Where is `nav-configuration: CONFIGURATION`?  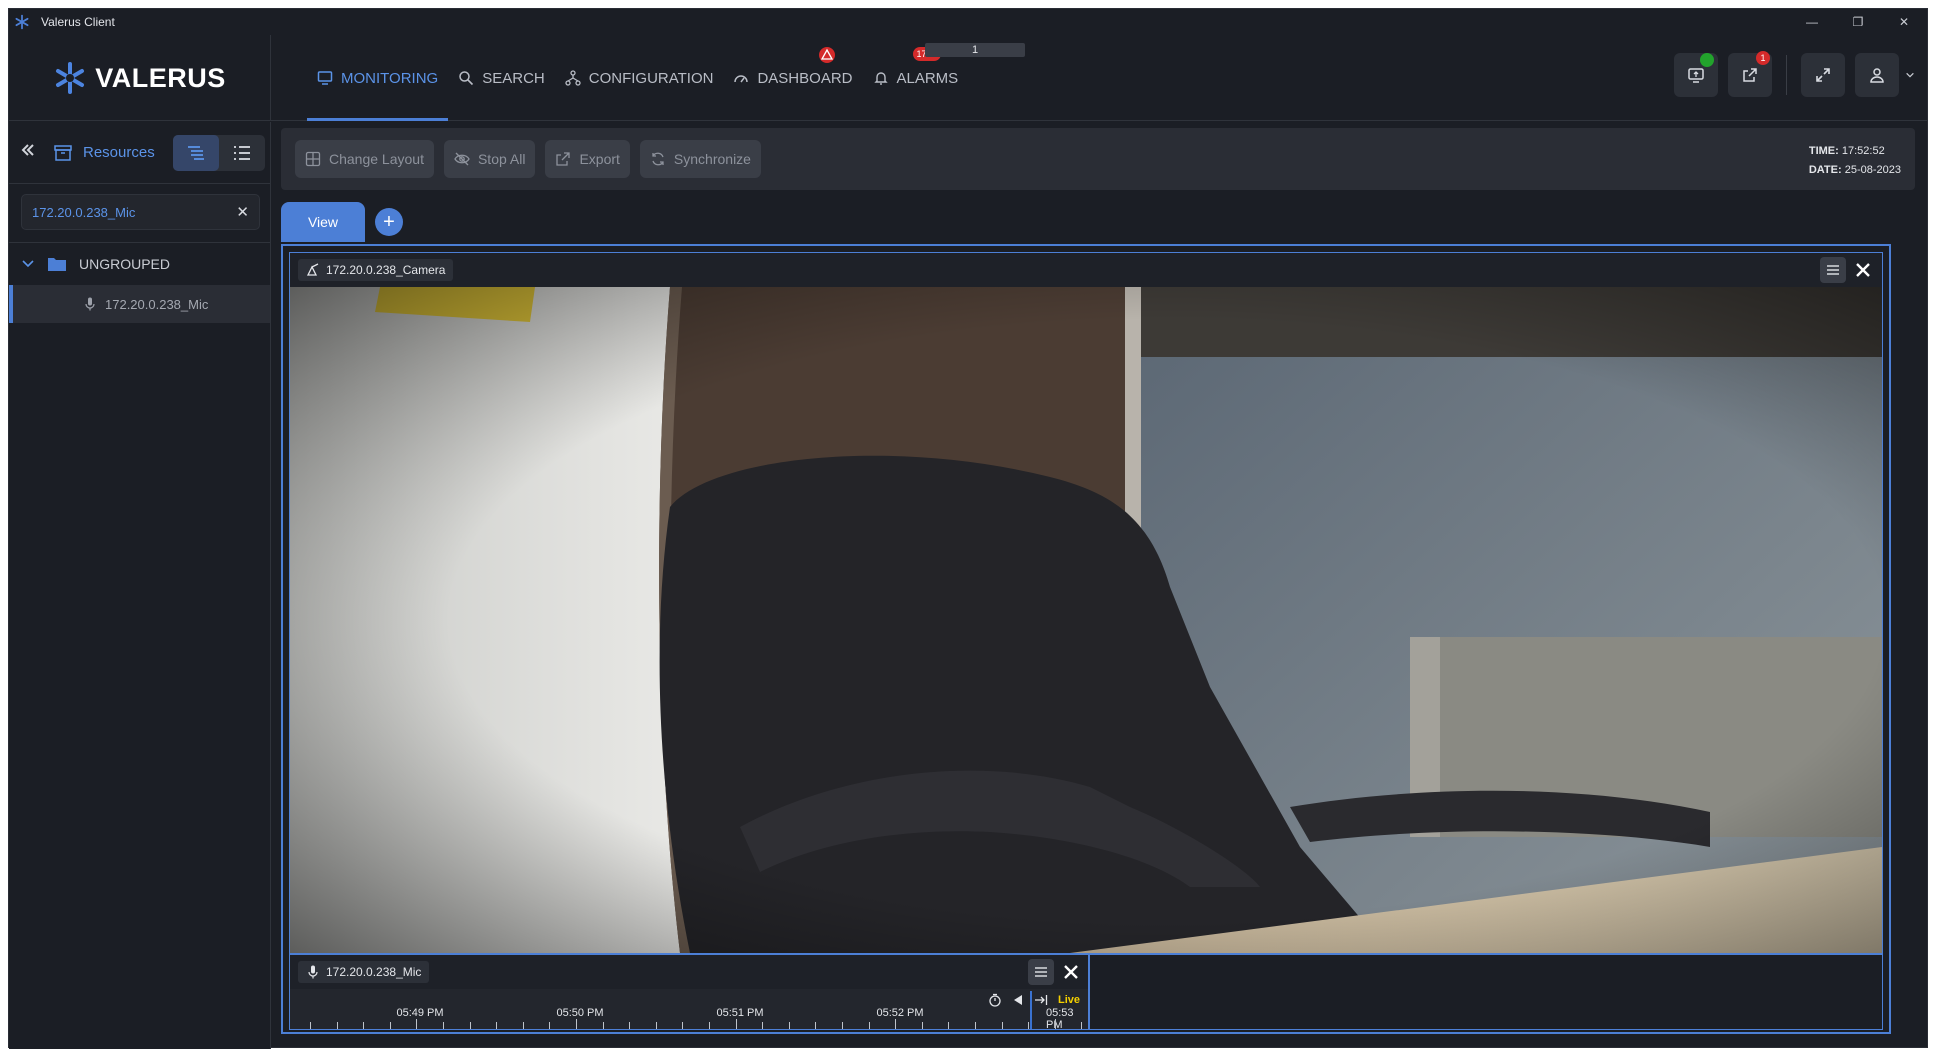
nav-configuration: CONFIGURATION is located at coordinates (639, 78).